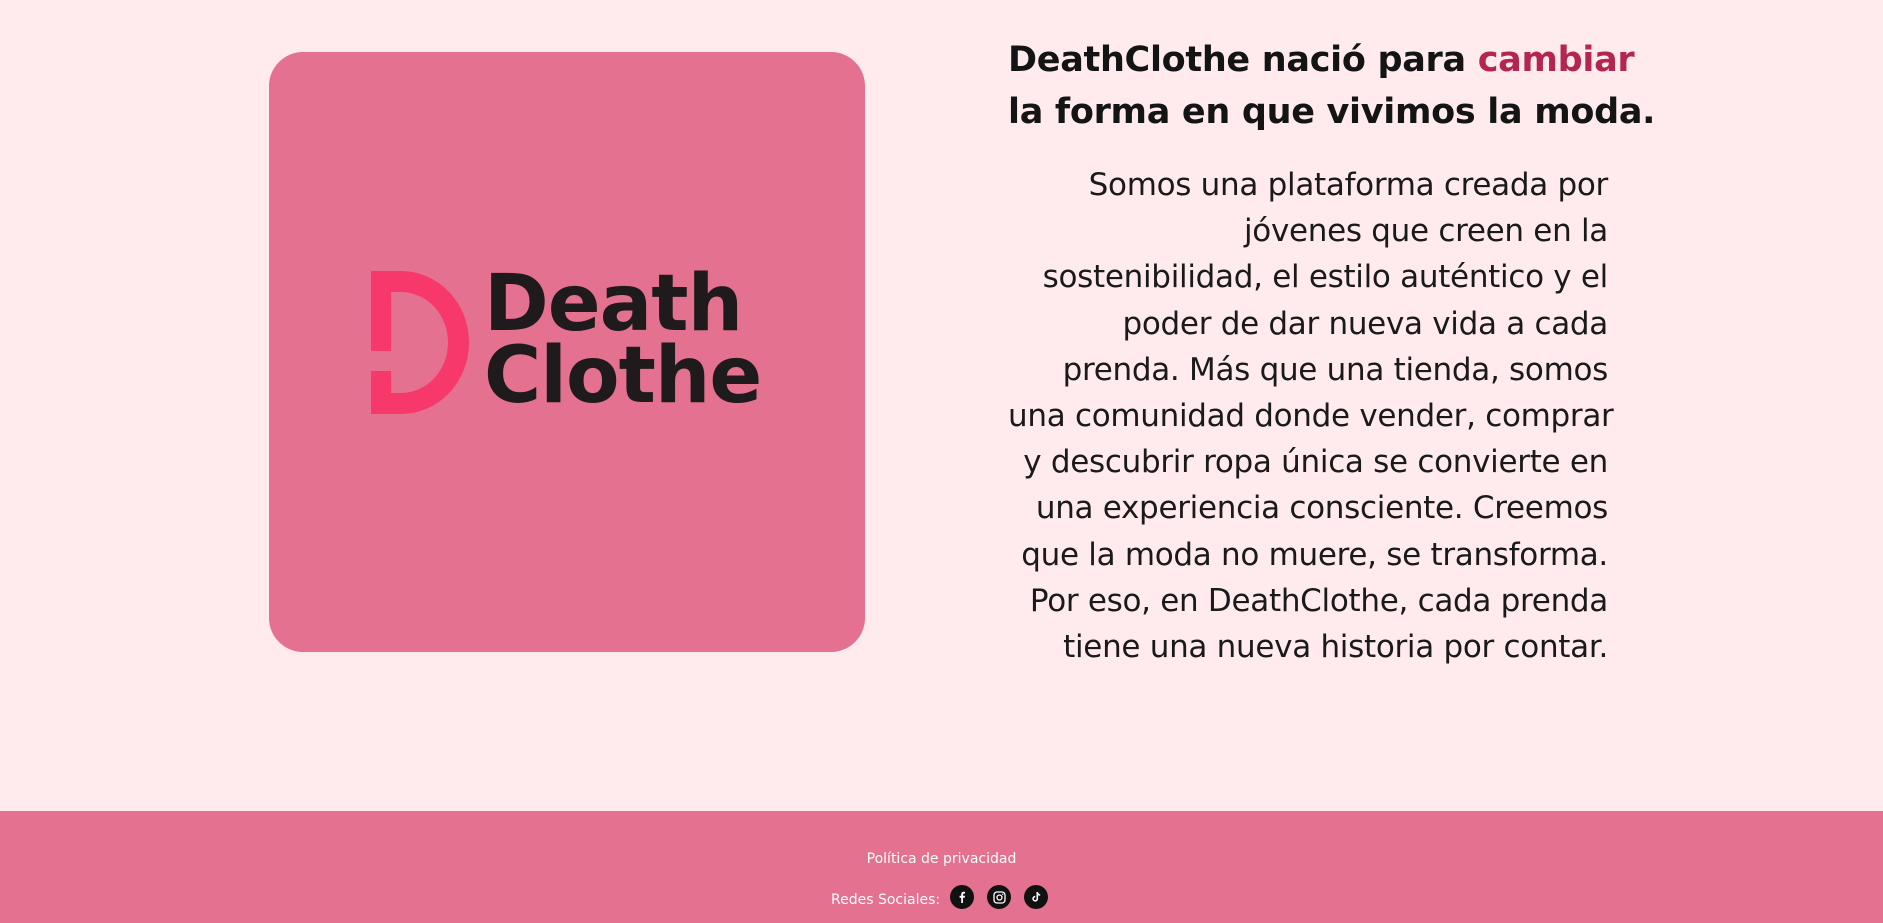 Image resolution: width=1883 pixels, height=923 pixels. Describe the element at coordinates (1318, 600) in the screenshot. I see `paragraph-line: Por eso, en DeathClothe, cada prenda` at that location.